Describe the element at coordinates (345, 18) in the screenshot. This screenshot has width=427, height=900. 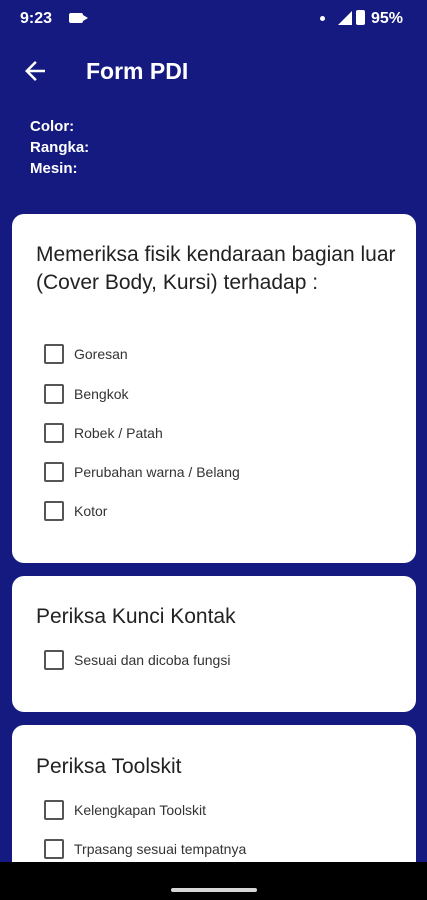
I see `cellular-signal-icon` at that location.